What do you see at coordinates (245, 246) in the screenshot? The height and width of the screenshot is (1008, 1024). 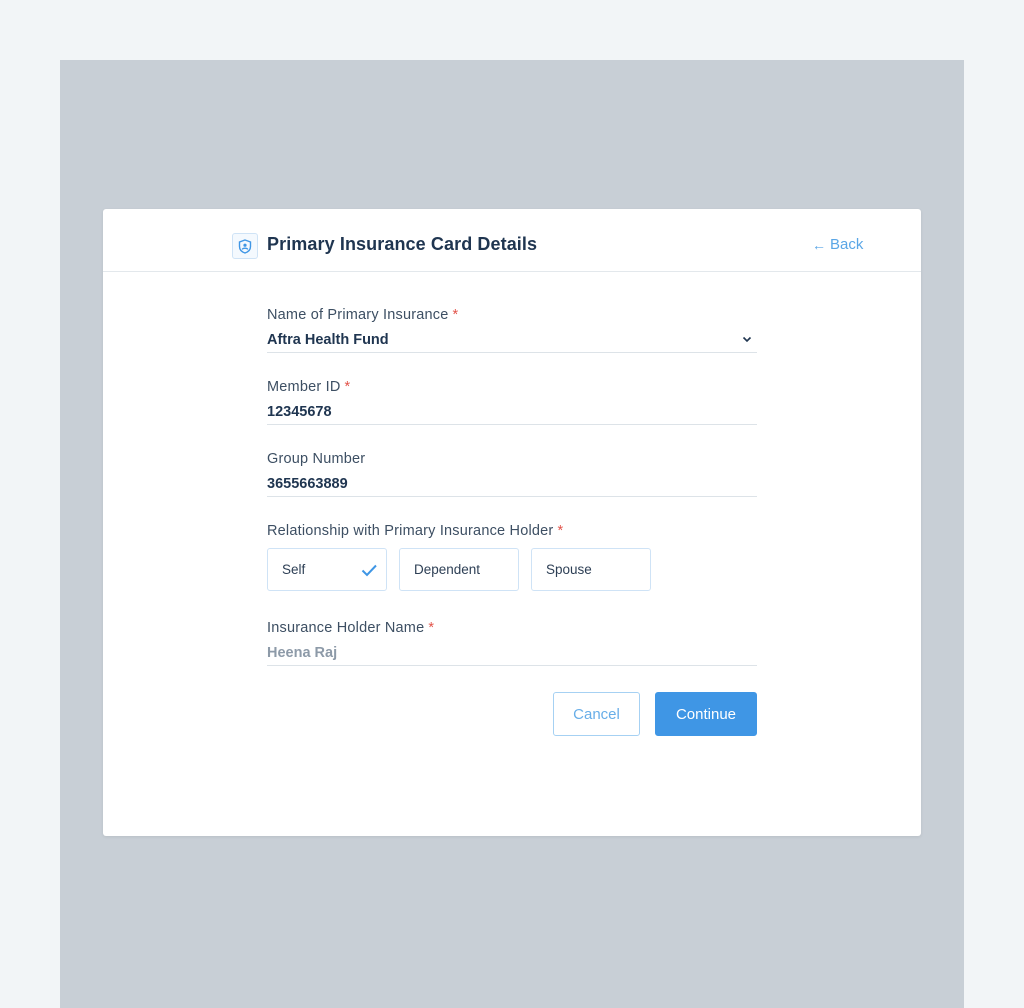 I see `shield-user-icon` at bounding box center [245, 246].